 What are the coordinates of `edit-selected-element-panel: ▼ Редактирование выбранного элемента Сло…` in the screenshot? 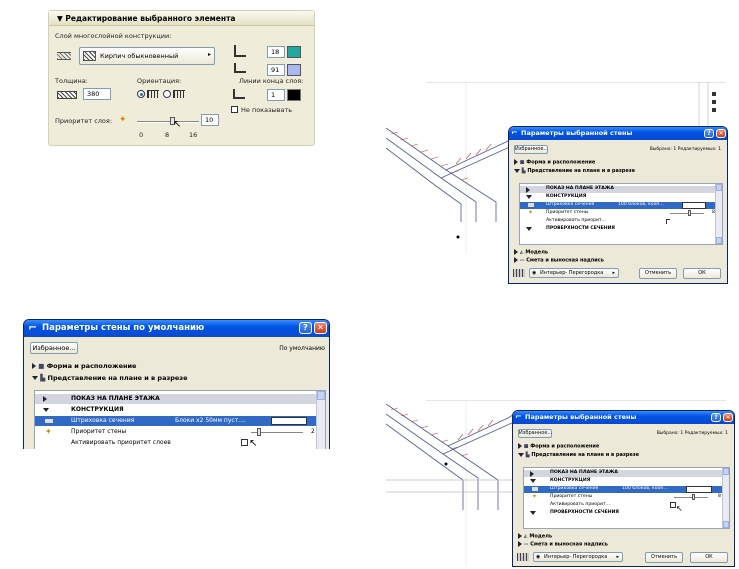 It's located at (181, 78).